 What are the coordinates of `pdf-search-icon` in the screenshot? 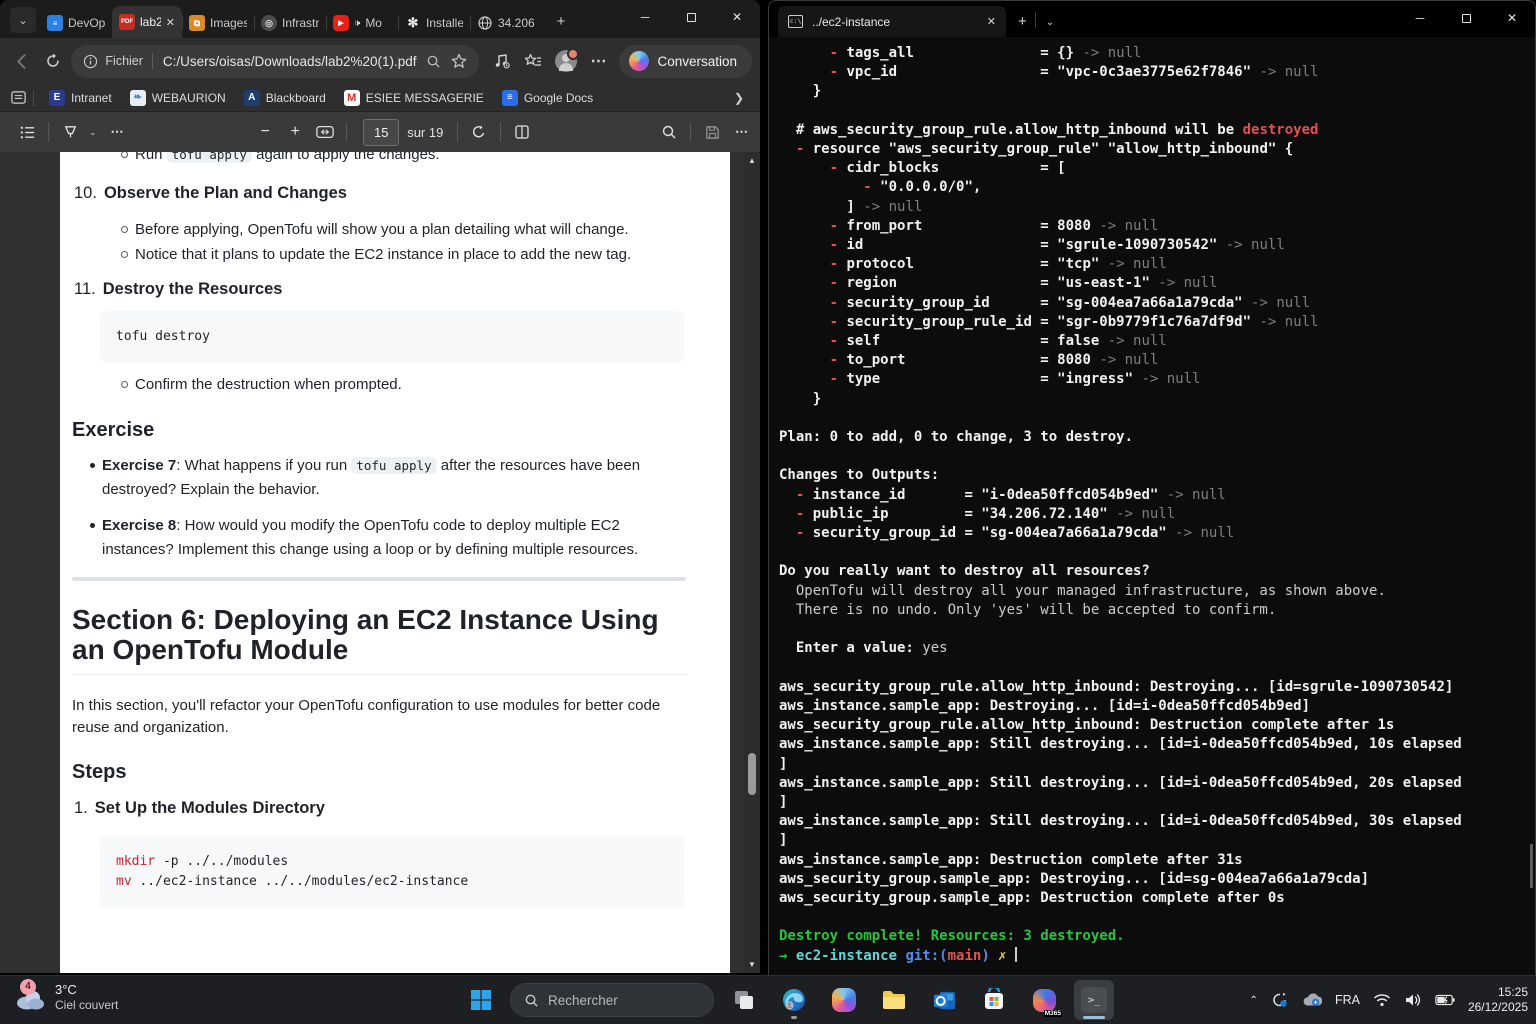 It's located at (669, 132).